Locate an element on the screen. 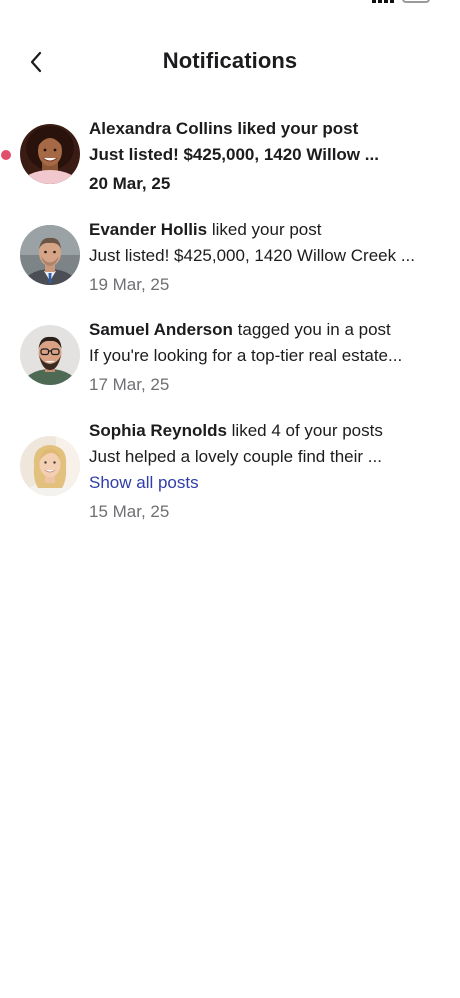  page-title: Notifications is located at coordinates (230, 60).